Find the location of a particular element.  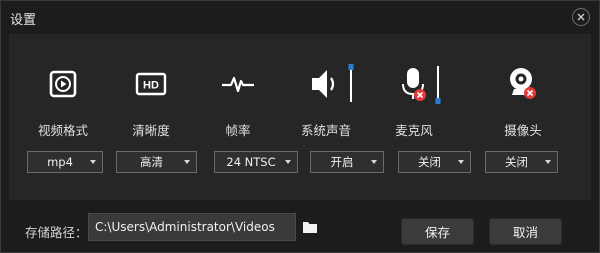

save-button: 保存 is located at coordinates (437, 231).